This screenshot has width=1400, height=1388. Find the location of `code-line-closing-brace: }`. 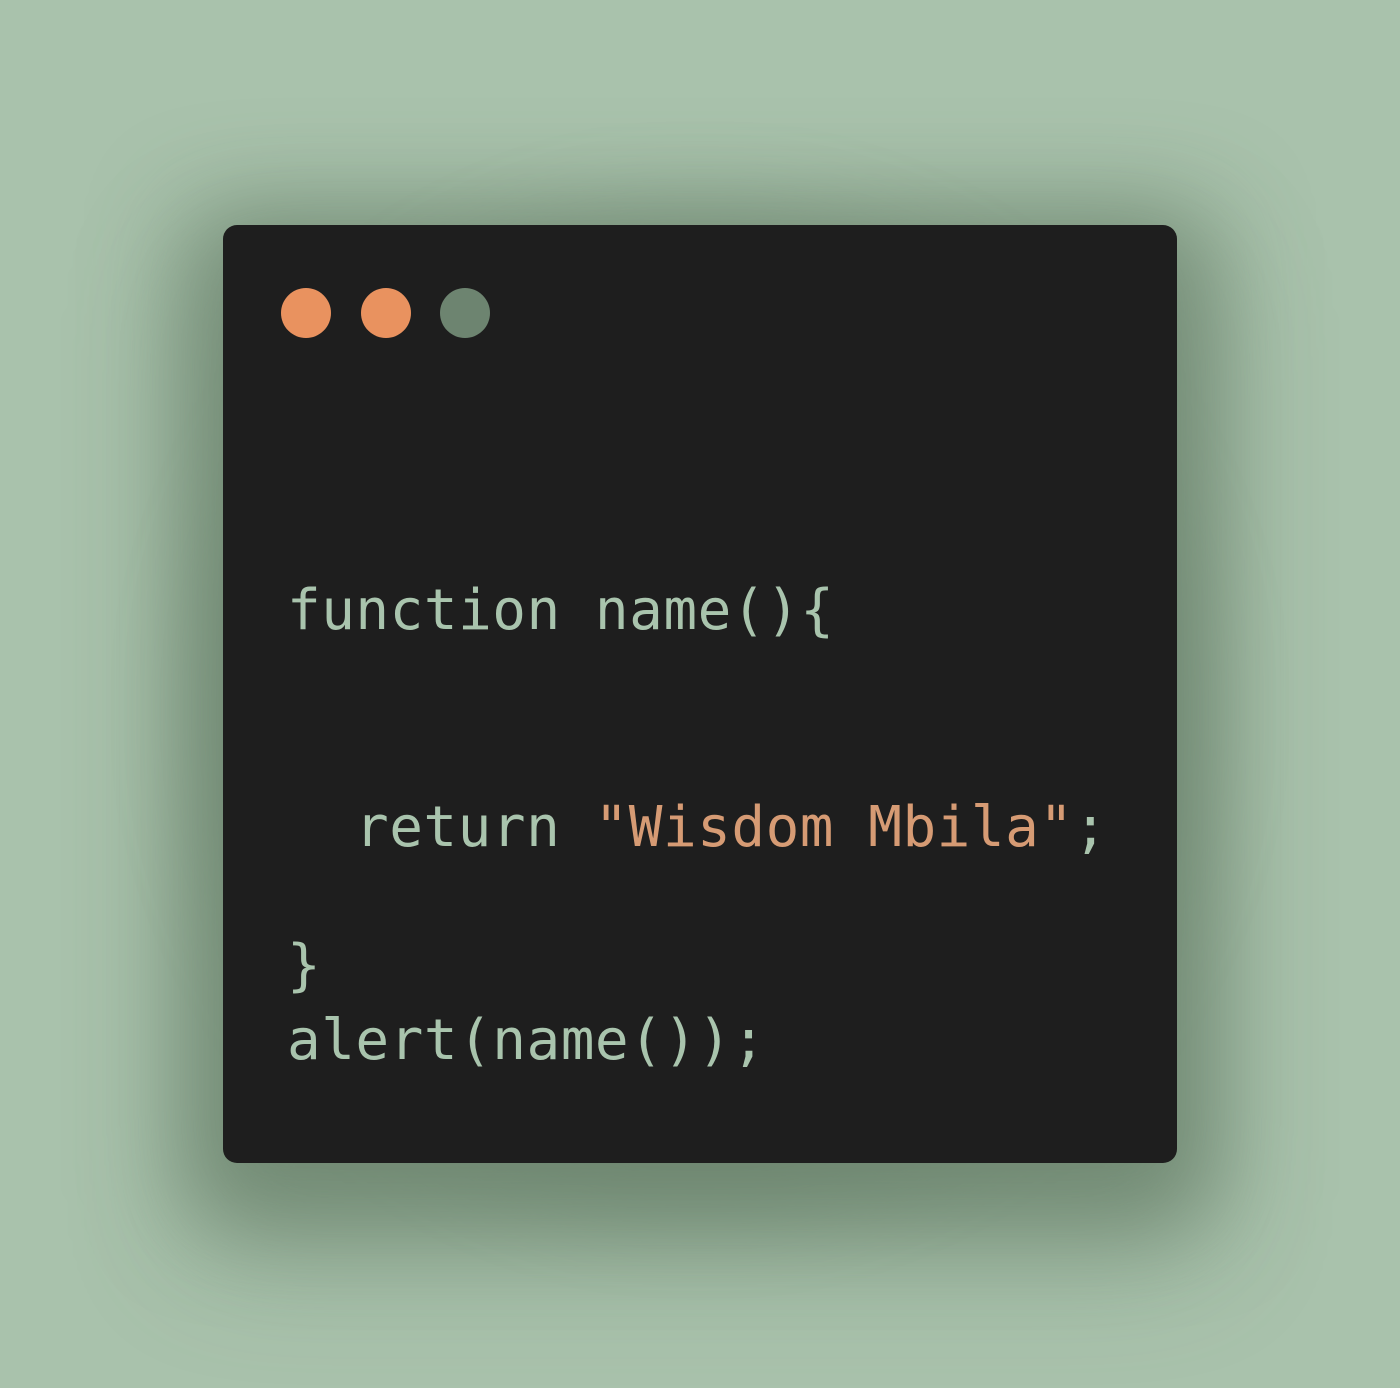

code-line-closing-brace: } is located at coordinates (304, 966).